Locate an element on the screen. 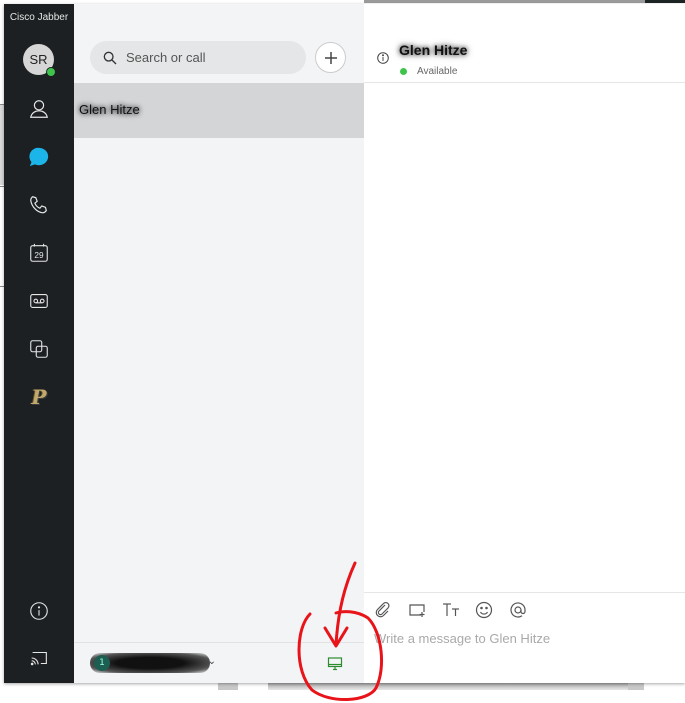 This screenshot has height=703, width=685. chevron-down-icon: ⌄ is located at coordinates (211, 661).